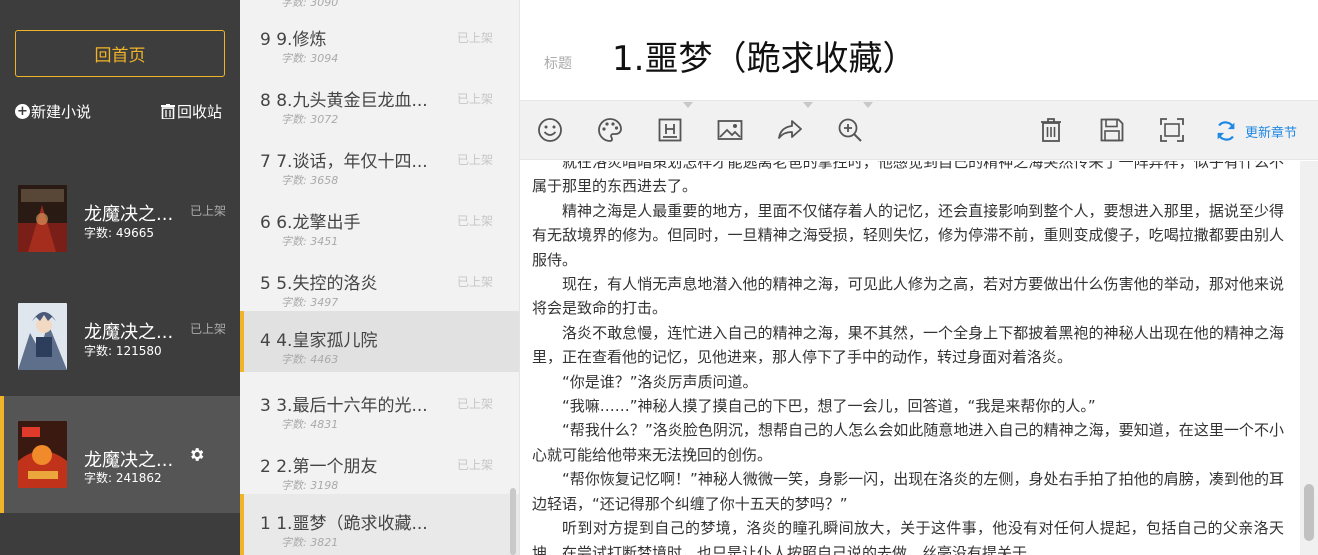  I want to click on chapter-item: 3 3.最后十六年的光... 字数: 4831 已上架, so click(379, 406).